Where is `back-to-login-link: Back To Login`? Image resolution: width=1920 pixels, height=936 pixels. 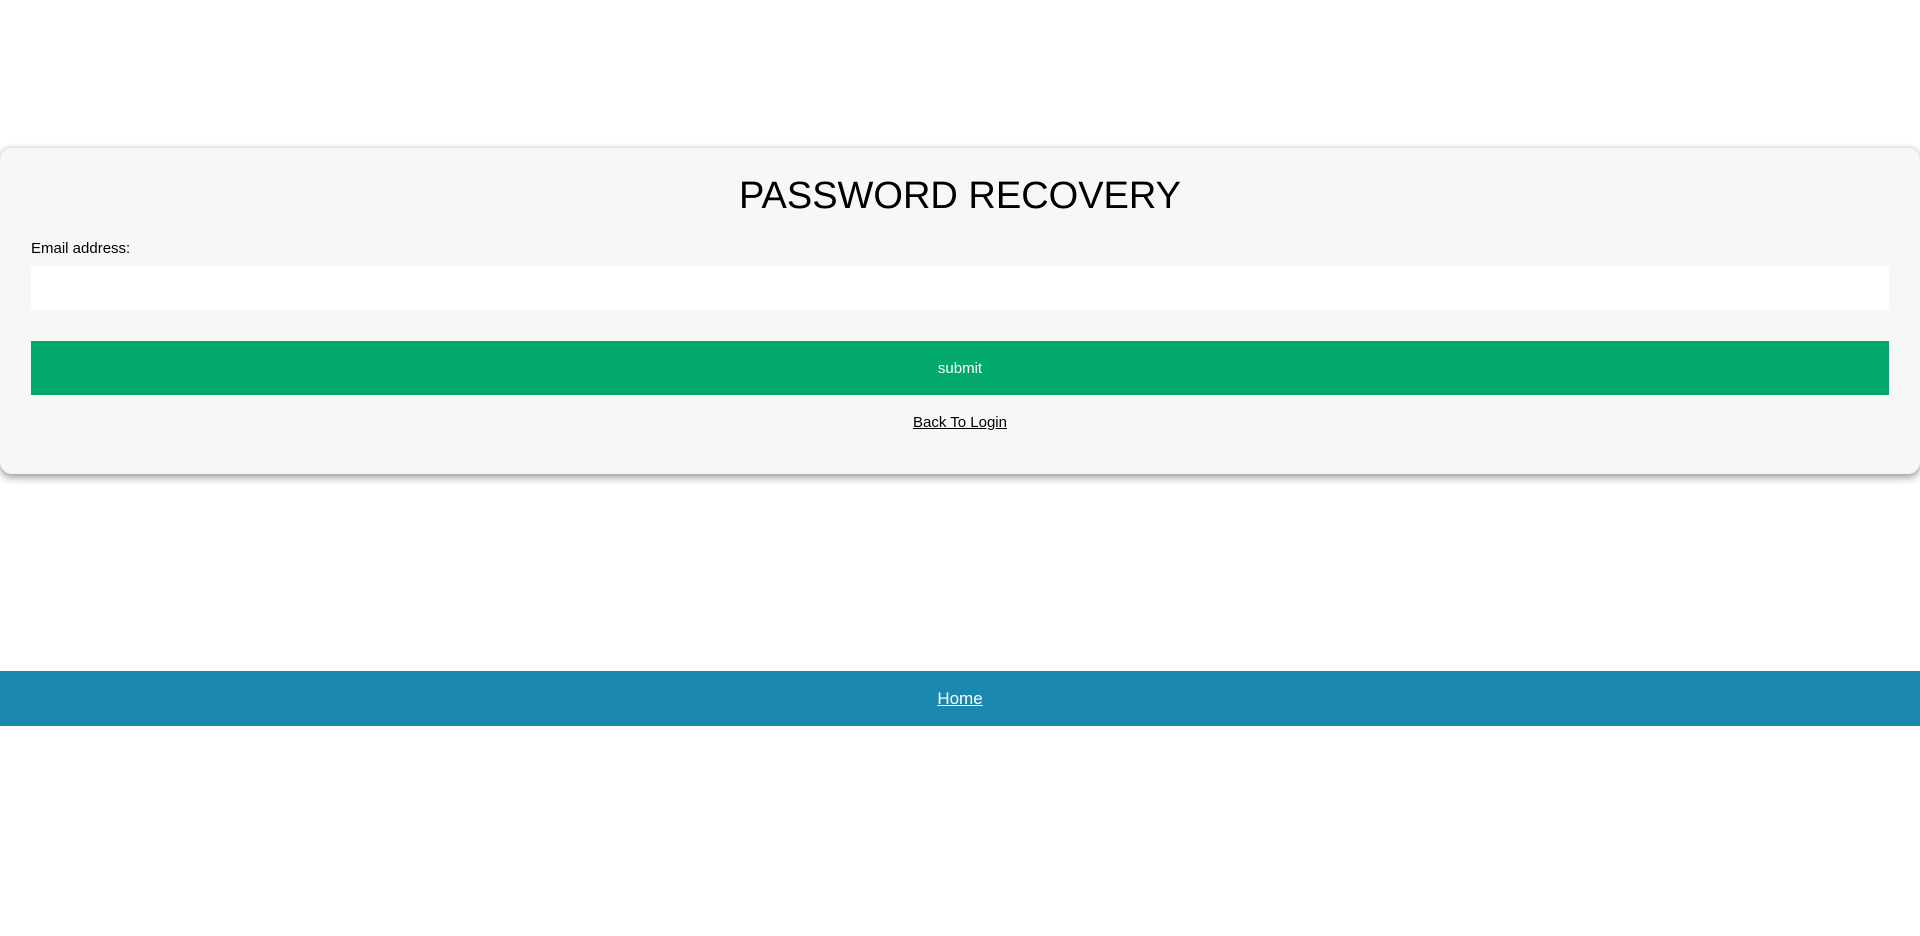
back-to-login-link: Back To Login is located at coordinates (960, 422).